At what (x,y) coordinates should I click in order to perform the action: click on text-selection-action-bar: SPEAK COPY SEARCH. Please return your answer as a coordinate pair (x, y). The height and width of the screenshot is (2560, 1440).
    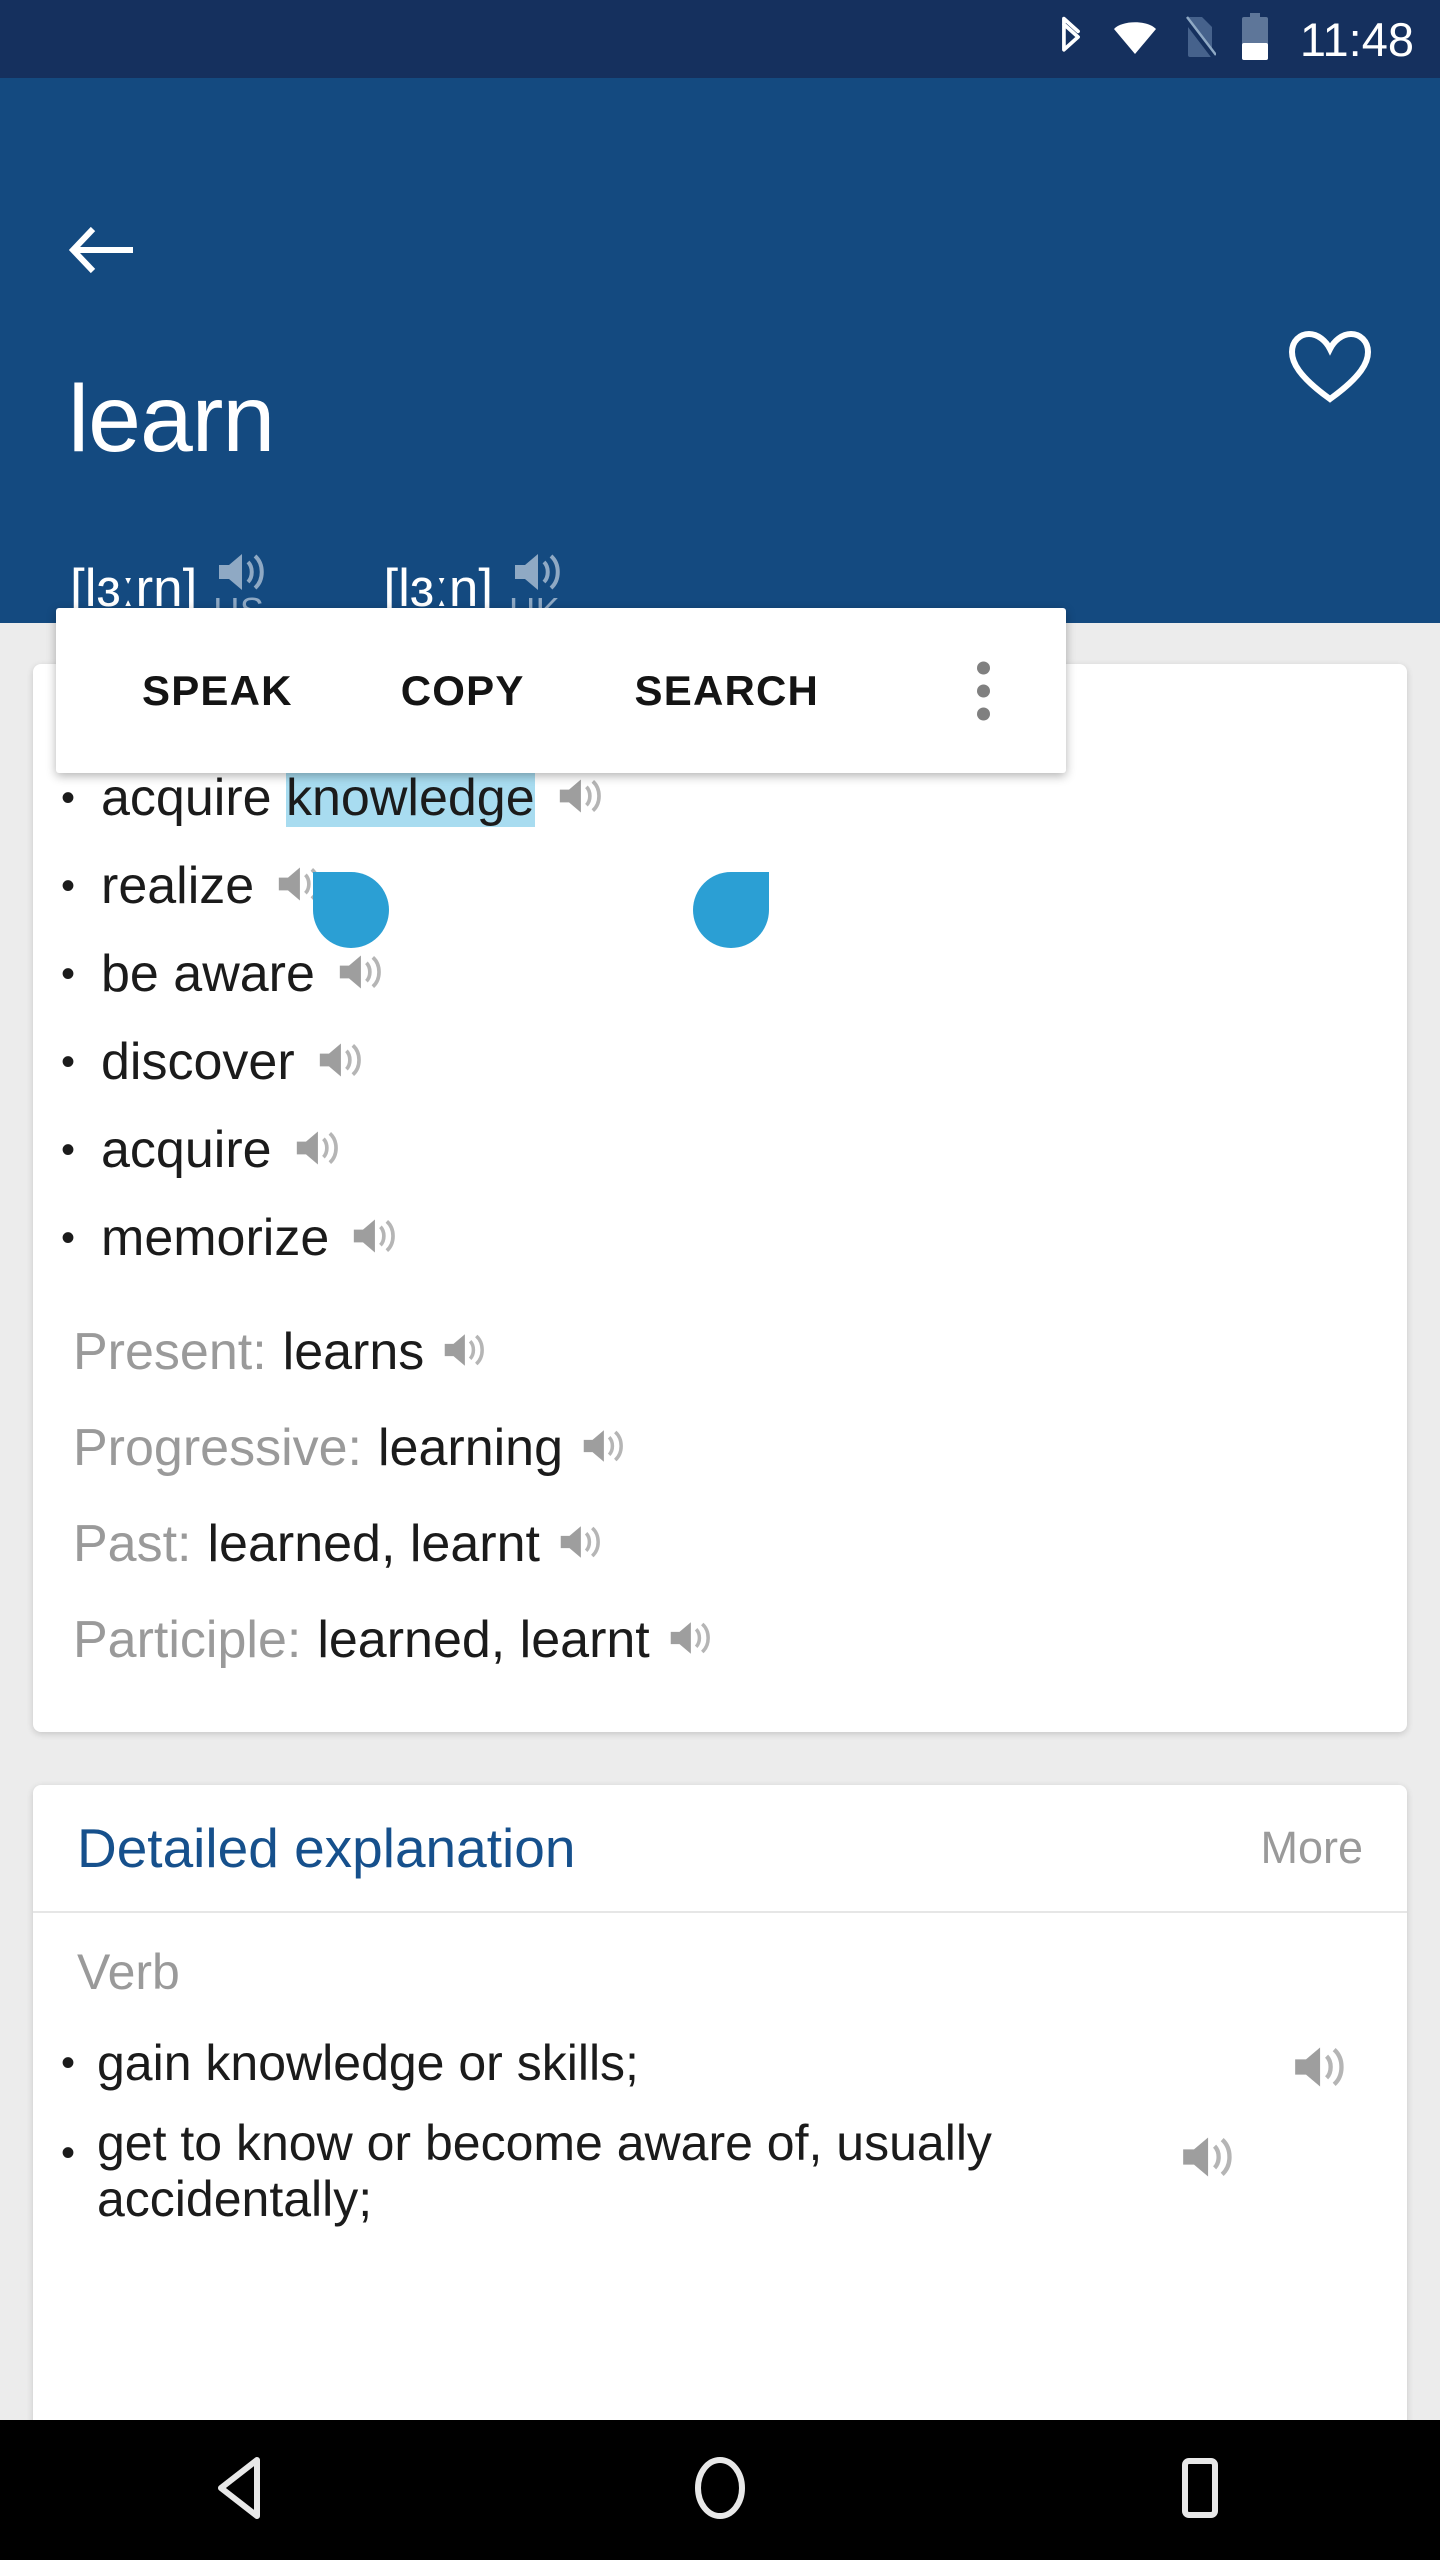
    Looking at the image, I should click on (561, 690).